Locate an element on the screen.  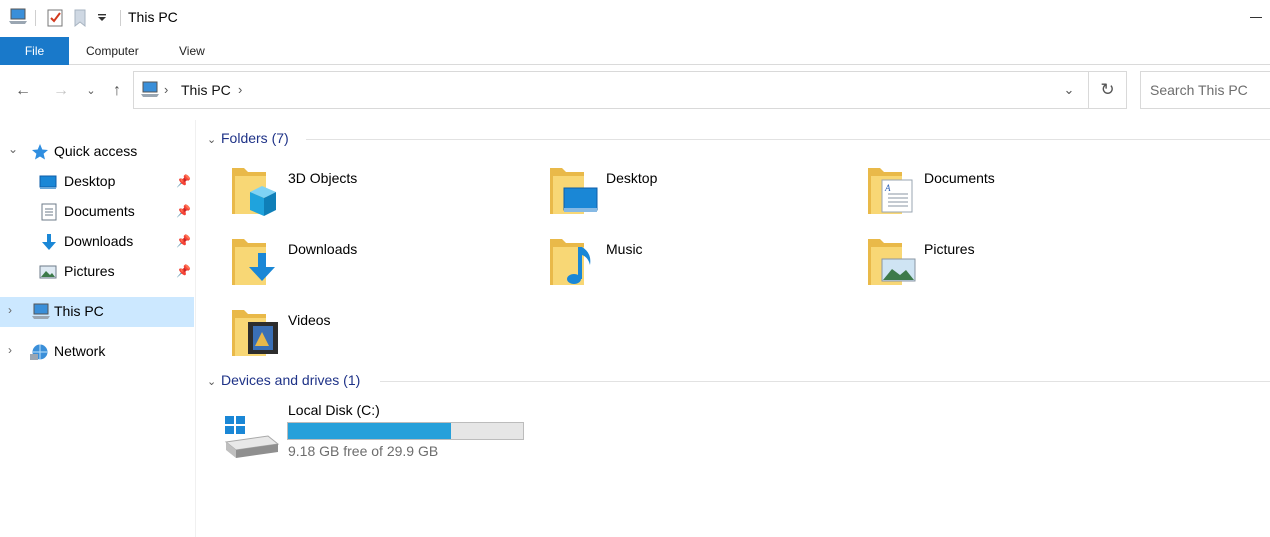
tab-view: View is located at coordinates (192, 51).